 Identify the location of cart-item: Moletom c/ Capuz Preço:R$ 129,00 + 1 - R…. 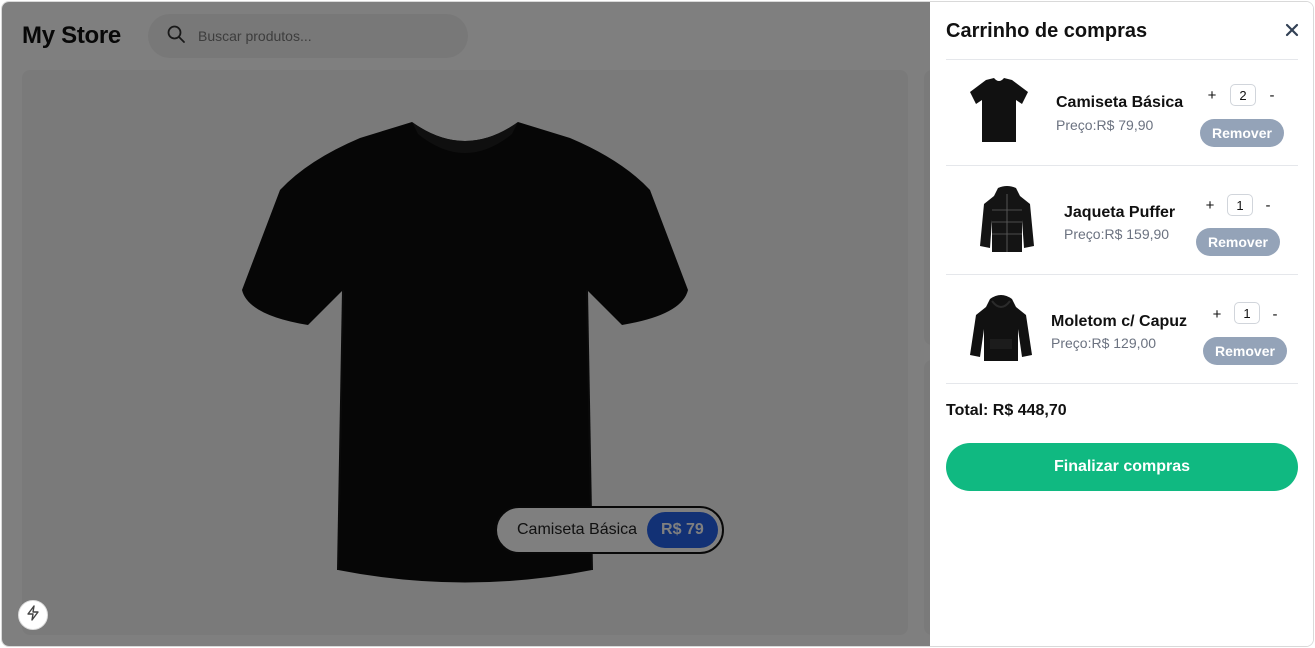
(1122, 327).